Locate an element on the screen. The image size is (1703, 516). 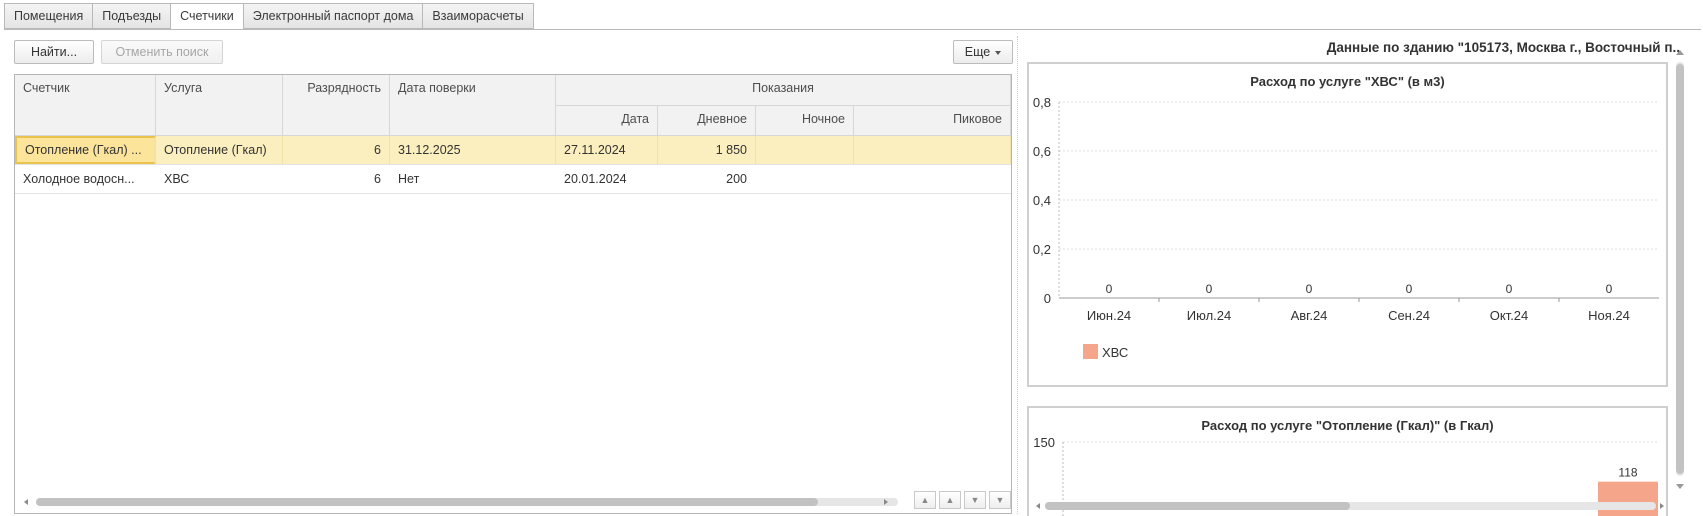
tab-divider is located at coordinates (852, 29).